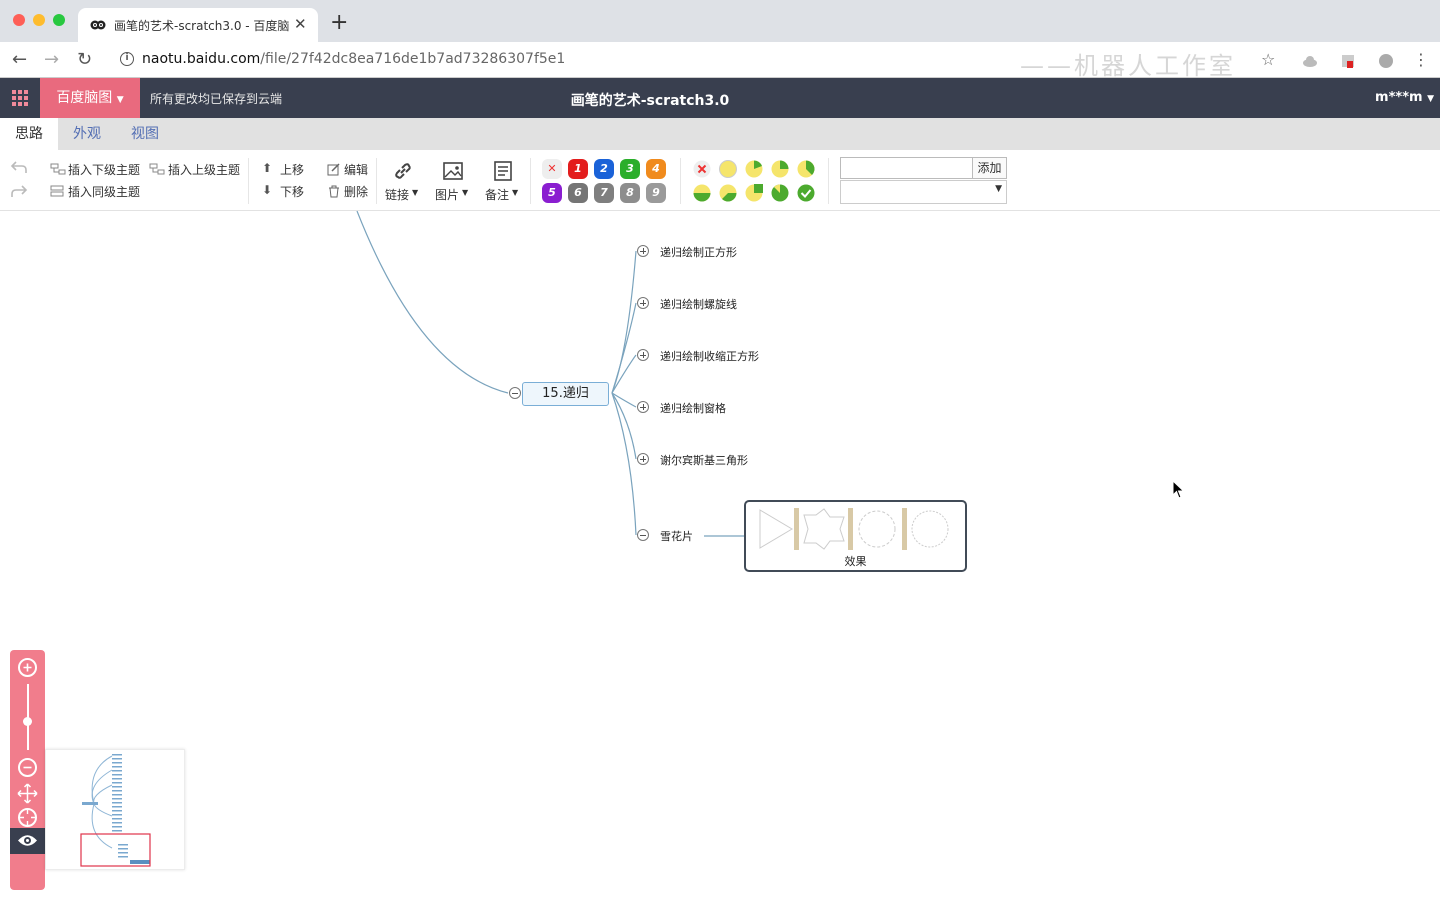 This screenshot has width=1440, height=900. Describe the element at coordinates (292, 169) in the screenshot. I see `move-up-button: 上移` at that location.